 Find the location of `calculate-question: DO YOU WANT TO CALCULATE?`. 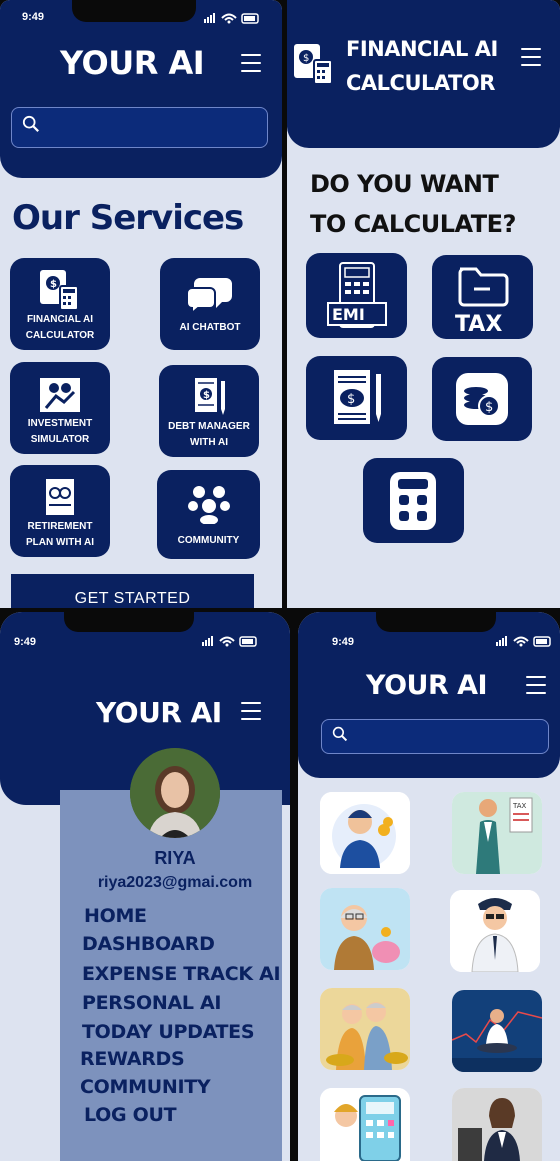

calculate-question: DO YOU WANT TO CALCULATE? is located at coordinates (413, 204).